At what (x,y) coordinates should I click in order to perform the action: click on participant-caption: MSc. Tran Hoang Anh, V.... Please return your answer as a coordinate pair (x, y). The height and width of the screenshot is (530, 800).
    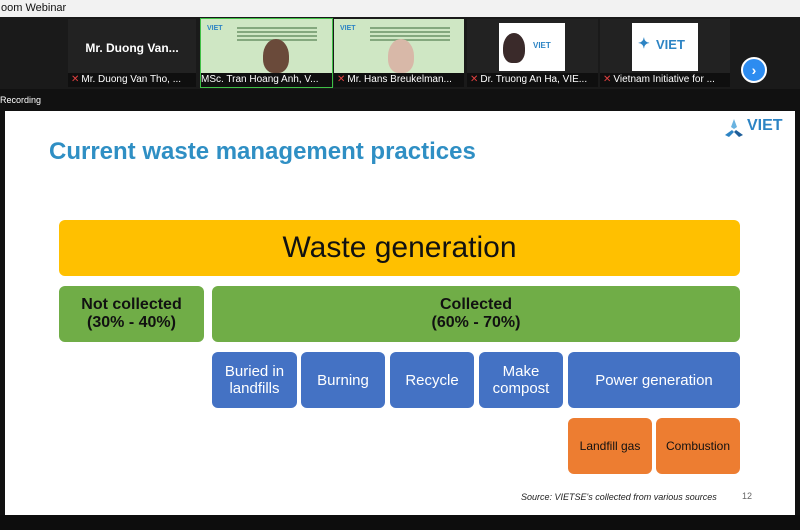
    Looking at the image, I should click on (266, 80).